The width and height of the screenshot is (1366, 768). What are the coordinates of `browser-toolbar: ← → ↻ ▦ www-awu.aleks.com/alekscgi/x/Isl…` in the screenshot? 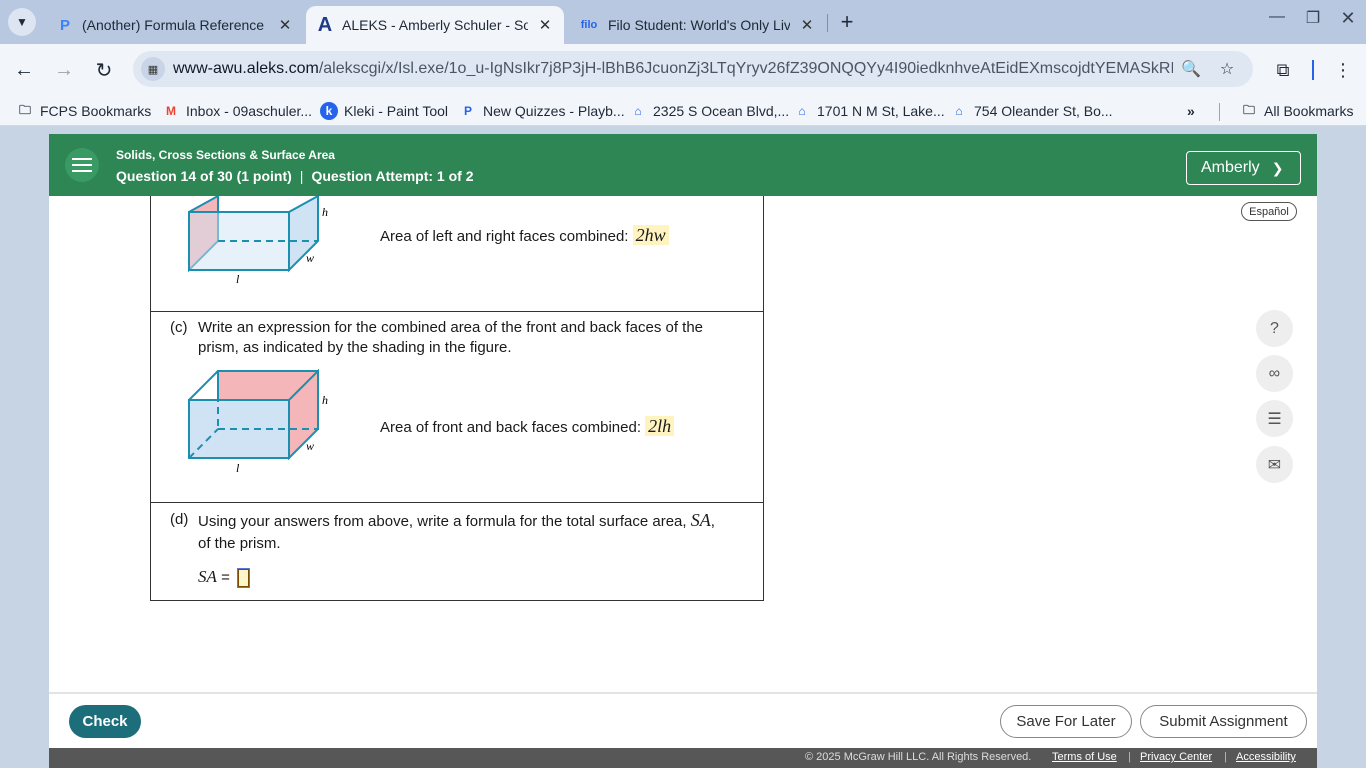 It's located at (683, 70).